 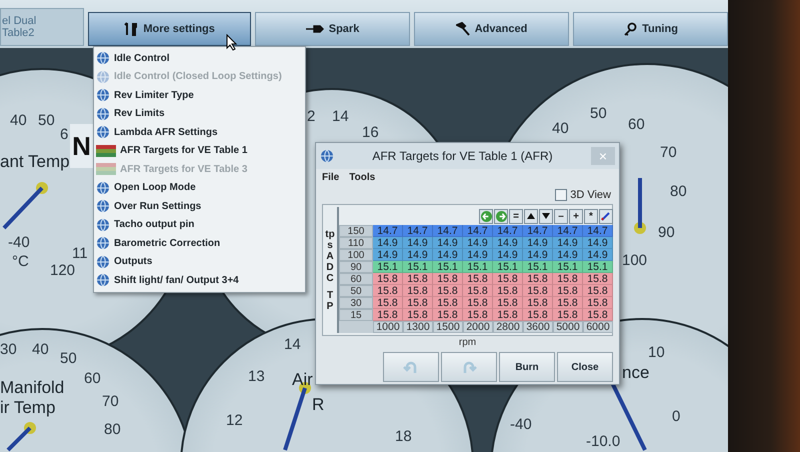 What do you see at coordinates (199, 261) in the screenshot?
I see `menu-item: Outputs` at bounding box center [199, 261].